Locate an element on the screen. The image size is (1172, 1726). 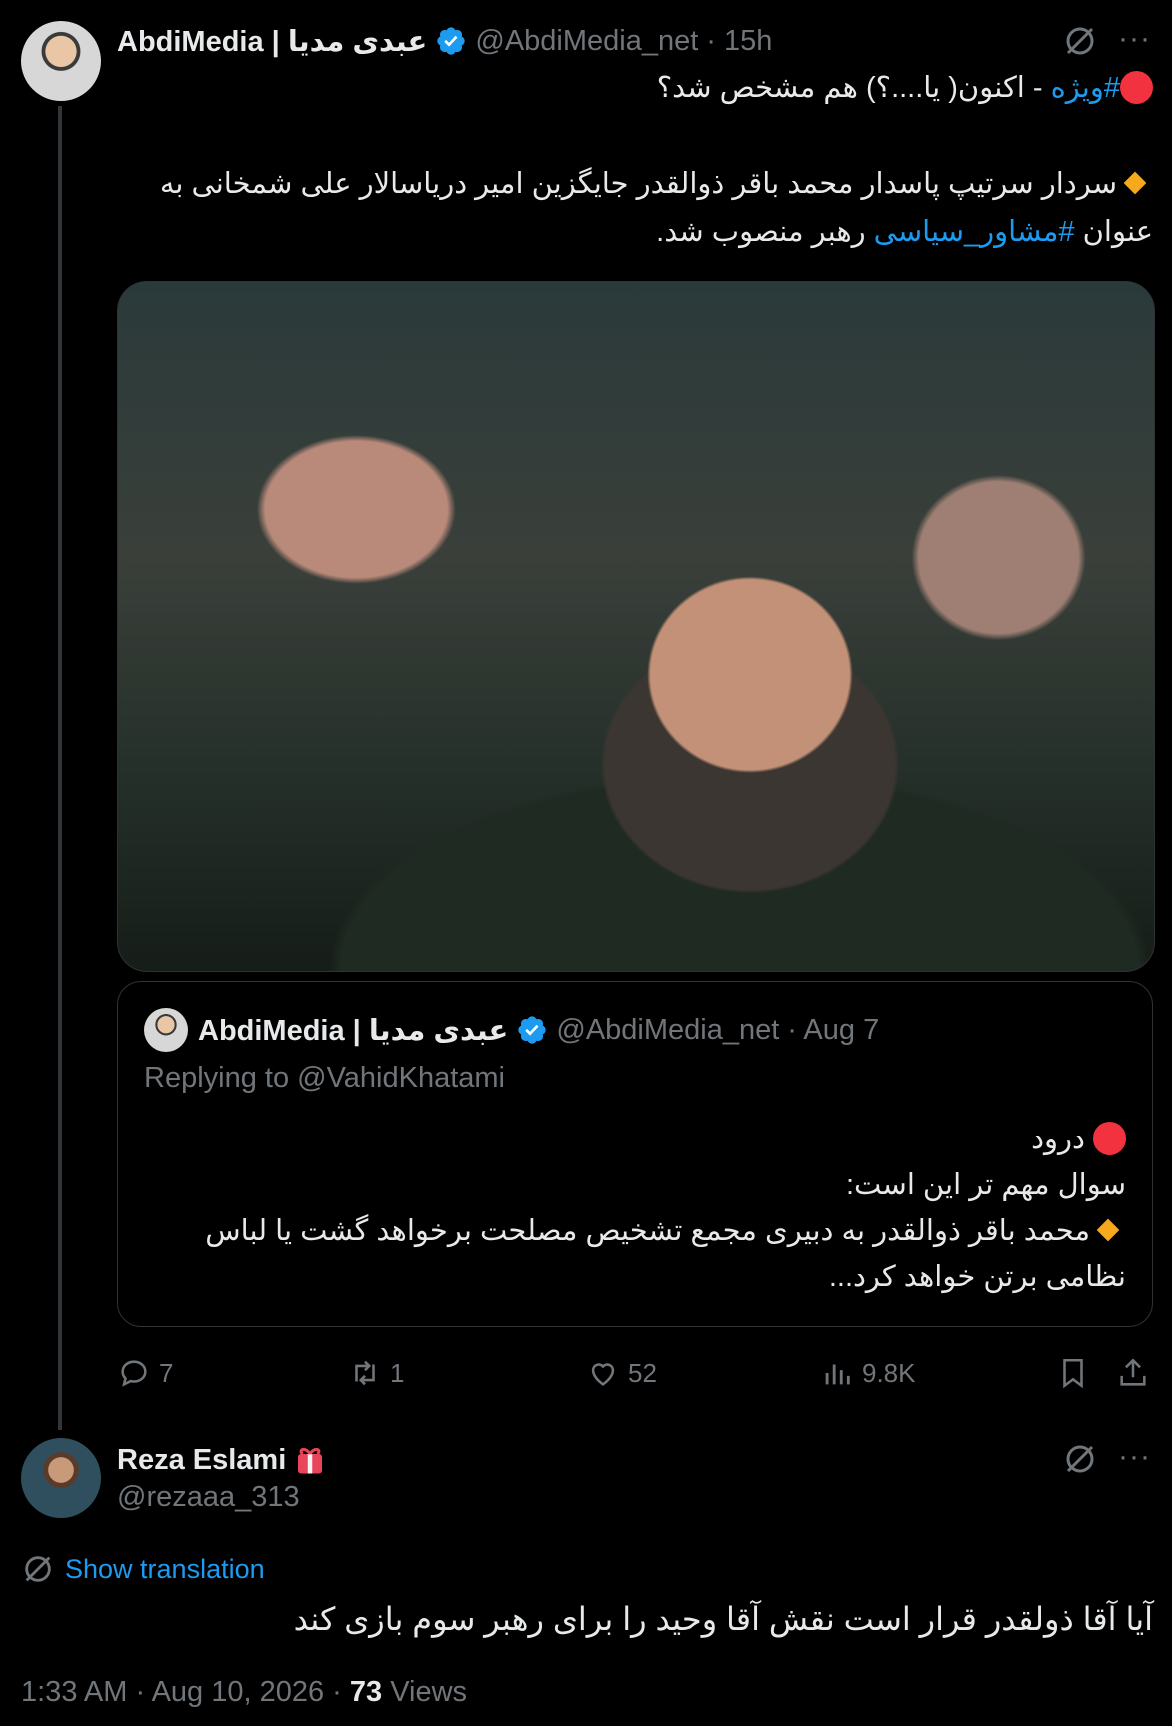
retweet-button: 1 is located at coordinates (376, 1373).